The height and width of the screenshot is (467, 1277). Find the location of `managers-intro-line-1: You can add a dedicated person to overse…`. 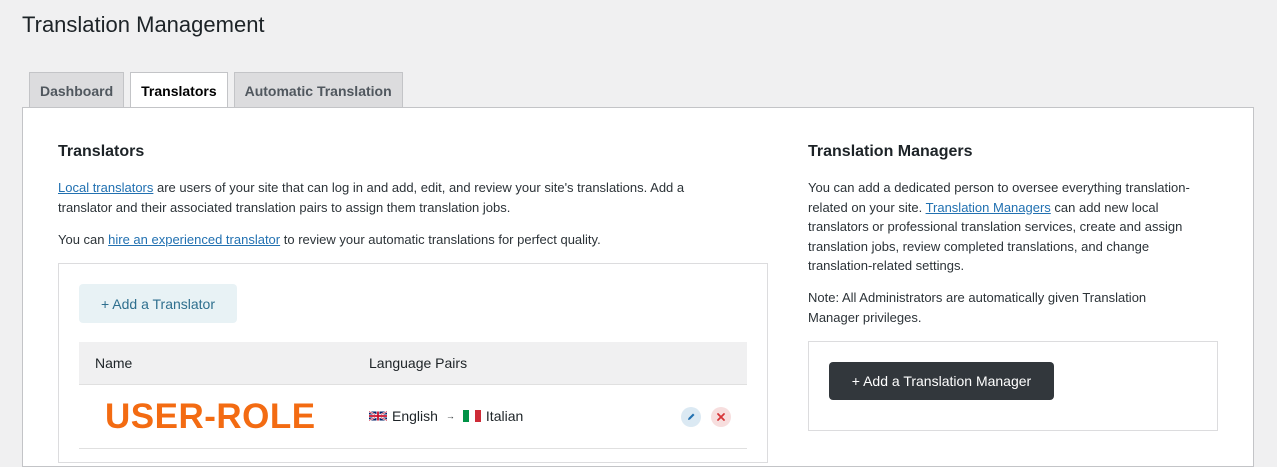

managers-intro-line-1: You can add a dedicated person to overse… is located at coordinates (999, 187).